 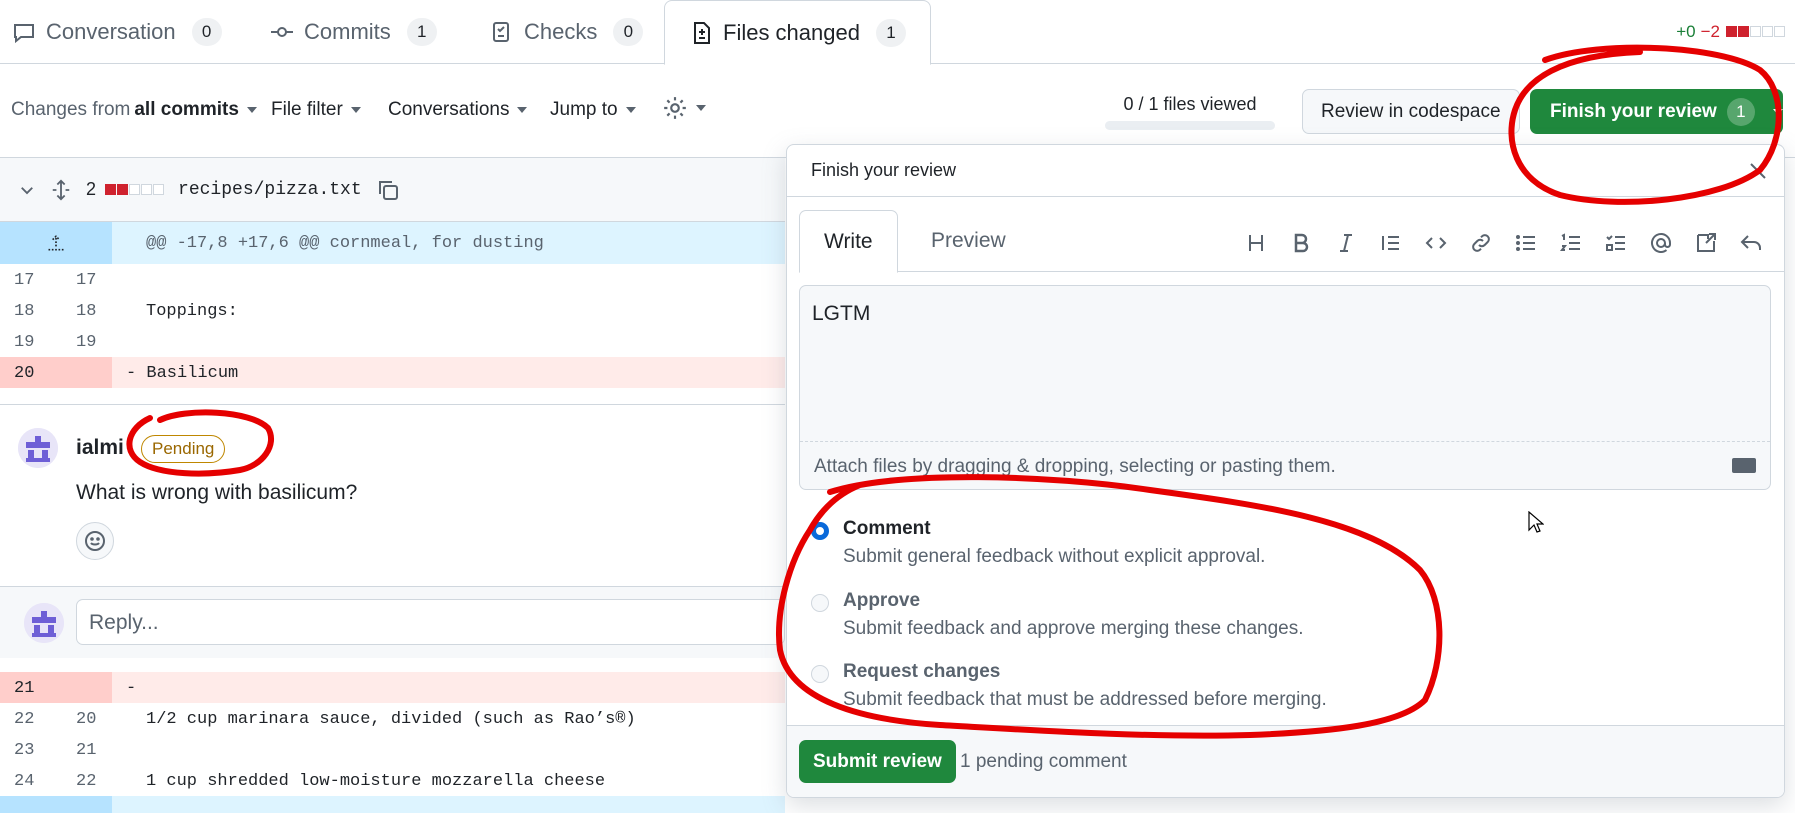 What do you see at coordinates (32, 688) in the screenshot?
I see `old-line-number: 21` at bounding box center [32, 688].